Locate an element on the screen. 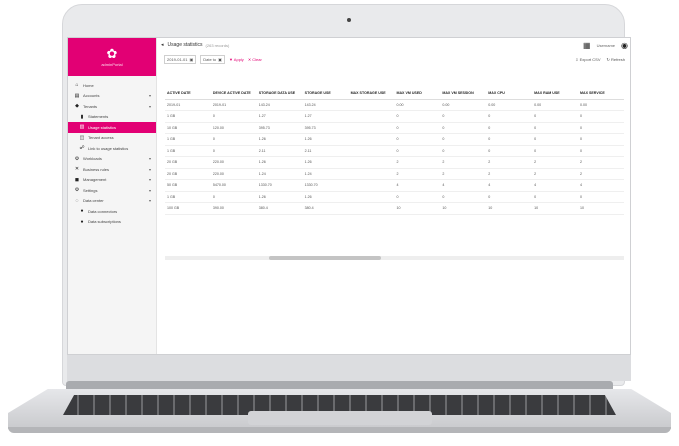 This screenshot has width=679, height=446. export-label: Export CSV is located at coordinates (590, 59).